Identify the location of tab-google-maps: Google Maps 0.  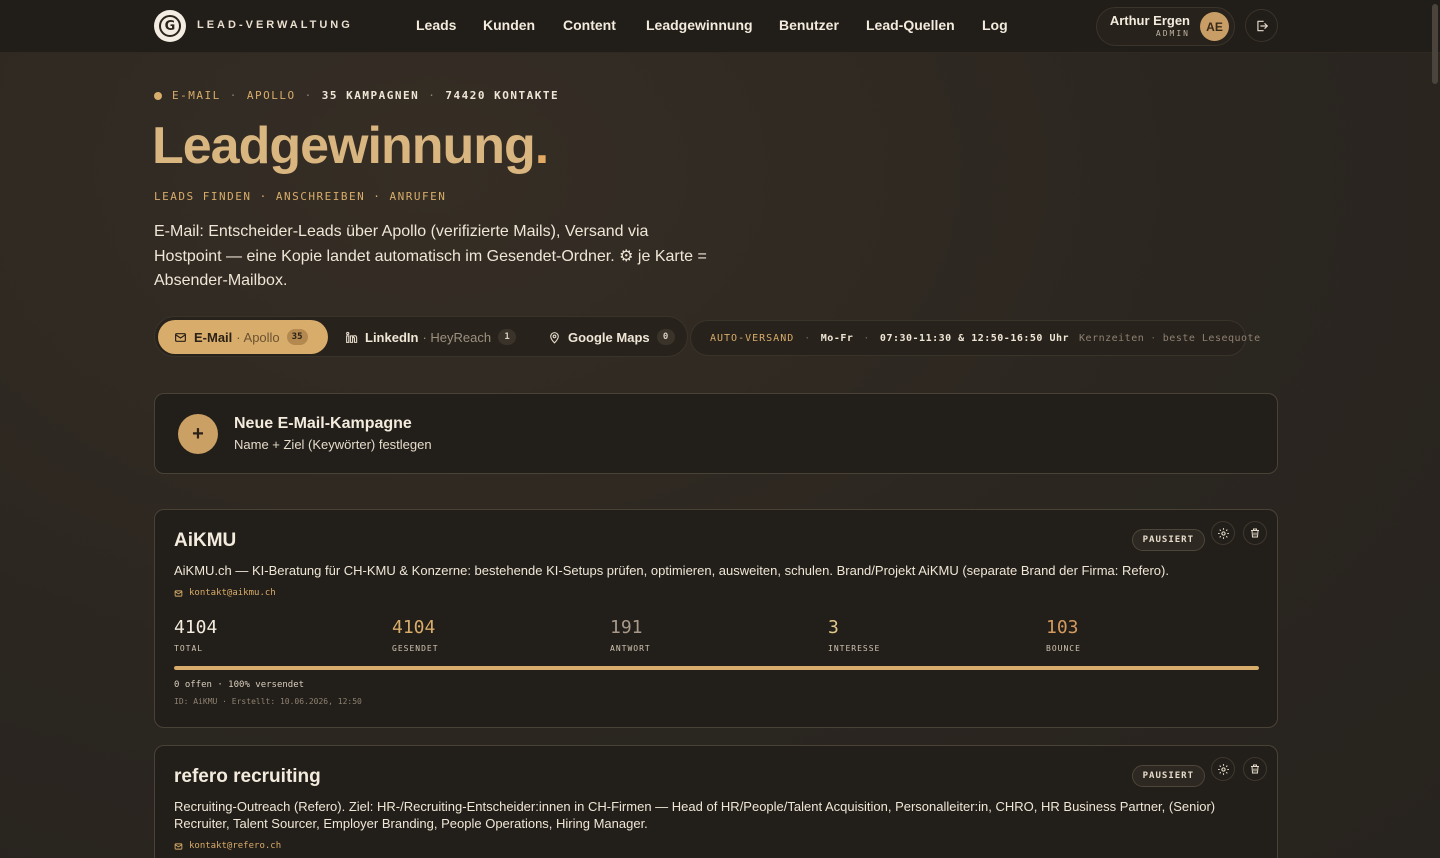
(618, 337).